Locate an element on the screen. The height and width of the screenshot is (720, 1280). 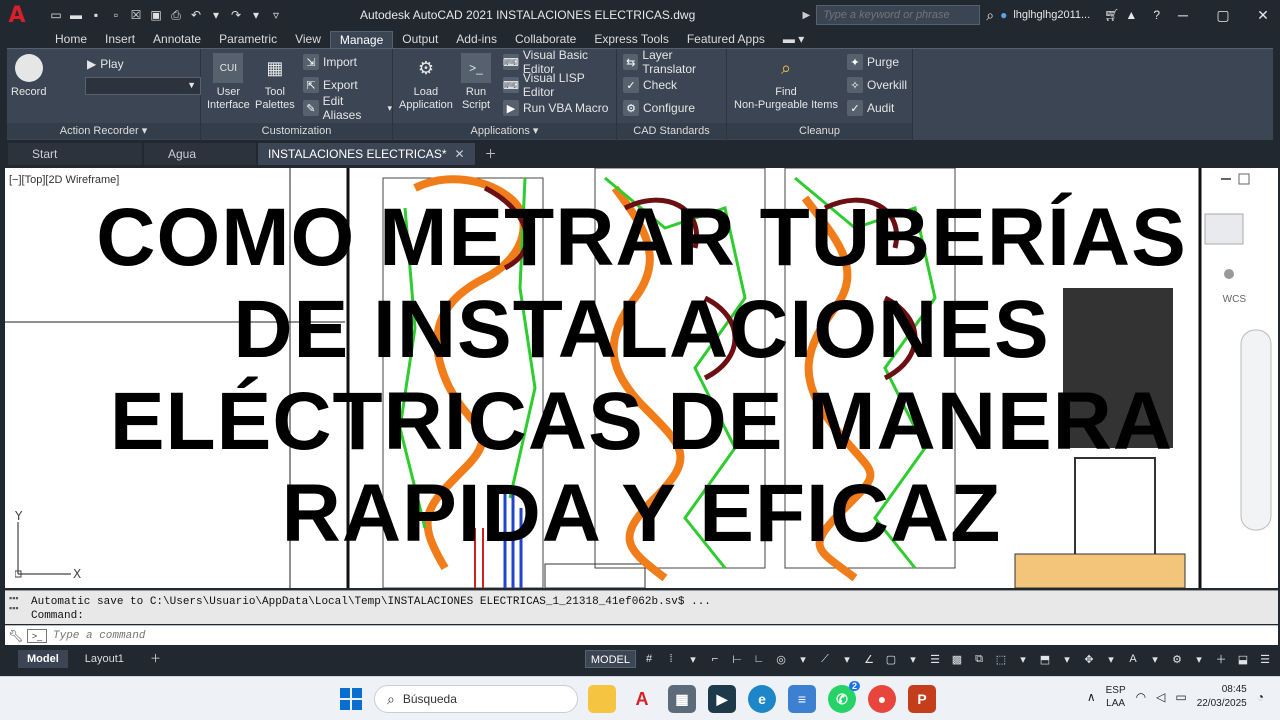
workspace-gear-icon: ⚙ is located at coordinates (1177, 659).